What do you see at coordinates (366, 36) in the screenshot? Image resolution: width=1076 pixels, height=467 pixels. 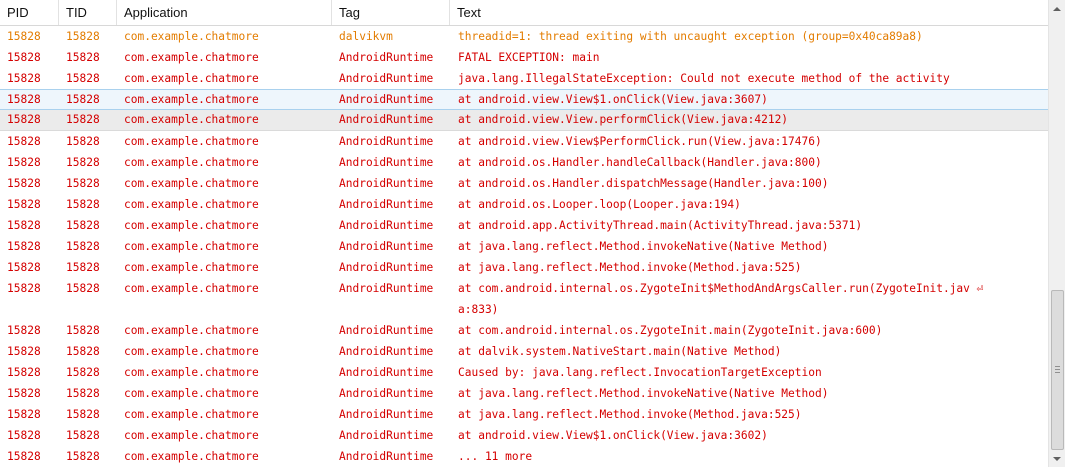 I see `row-tag: dalvikvm` at bounding box center [366, 36].